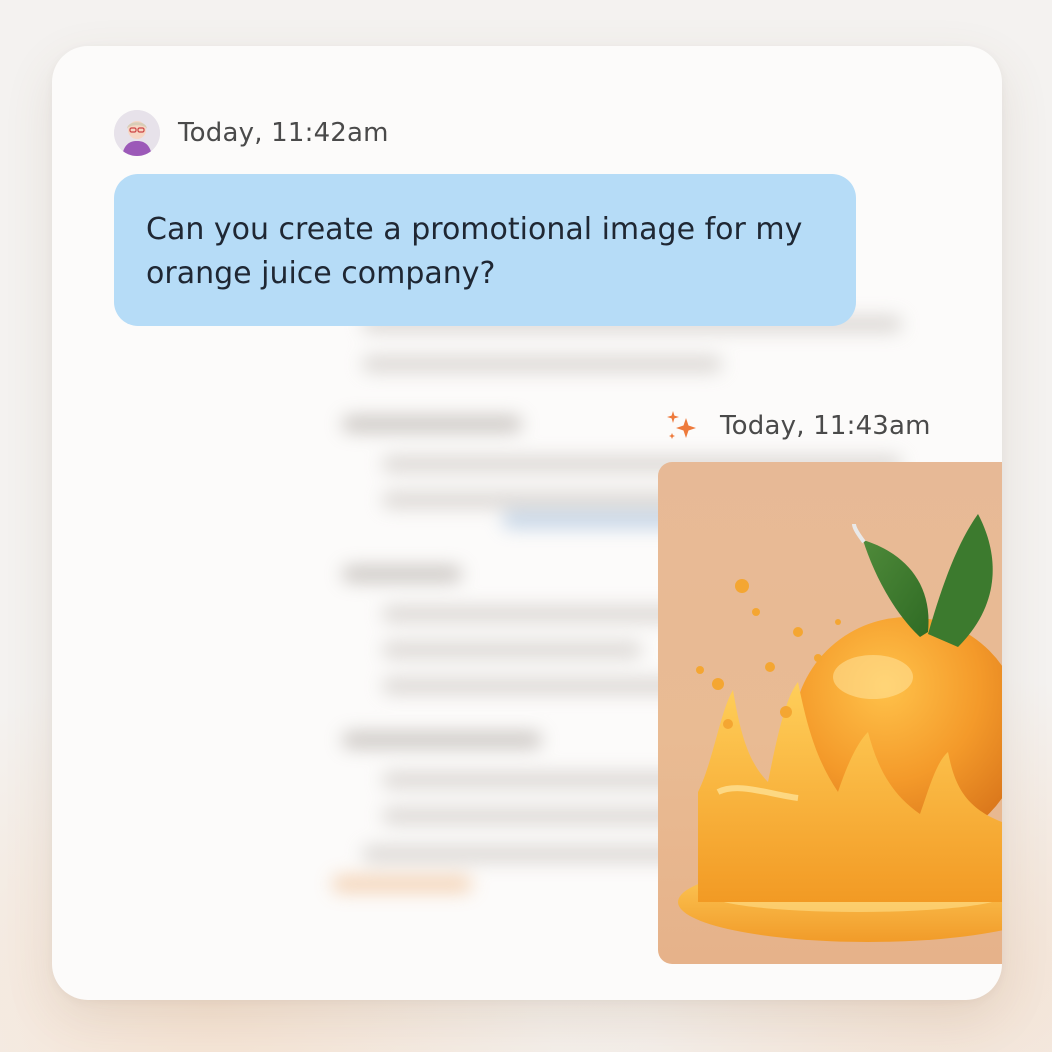  I want to click on user-message-meta: Today, 11:42am, so click(251, 133).